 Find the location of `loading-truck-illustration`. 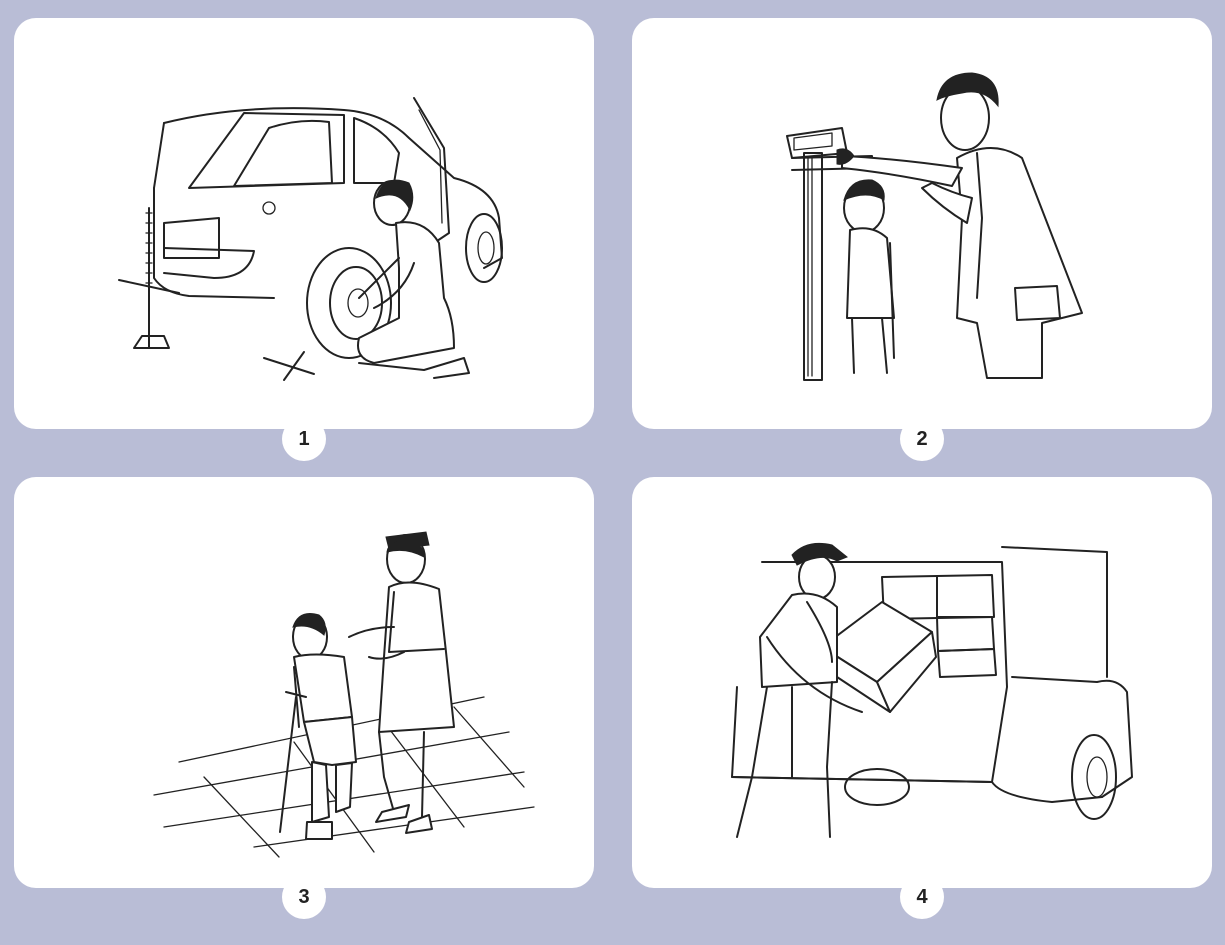

loading-truck-illustration is located at coordinates (932, 690).